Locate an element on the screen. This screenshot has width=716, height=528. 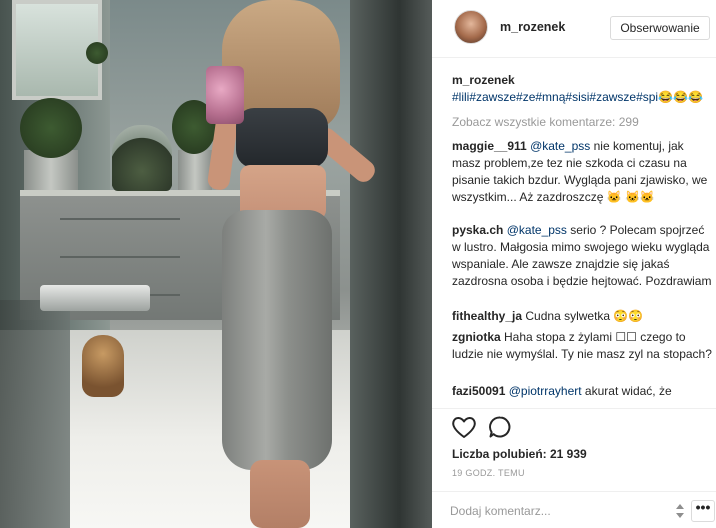
comment-username: fithealthy_ja is located at coordinates (487, 316).